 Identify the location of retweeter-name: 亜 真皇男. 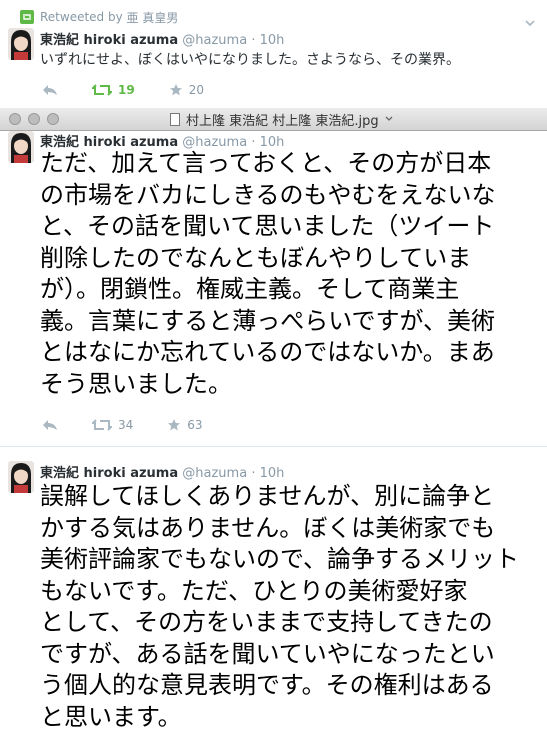
(153, 17).